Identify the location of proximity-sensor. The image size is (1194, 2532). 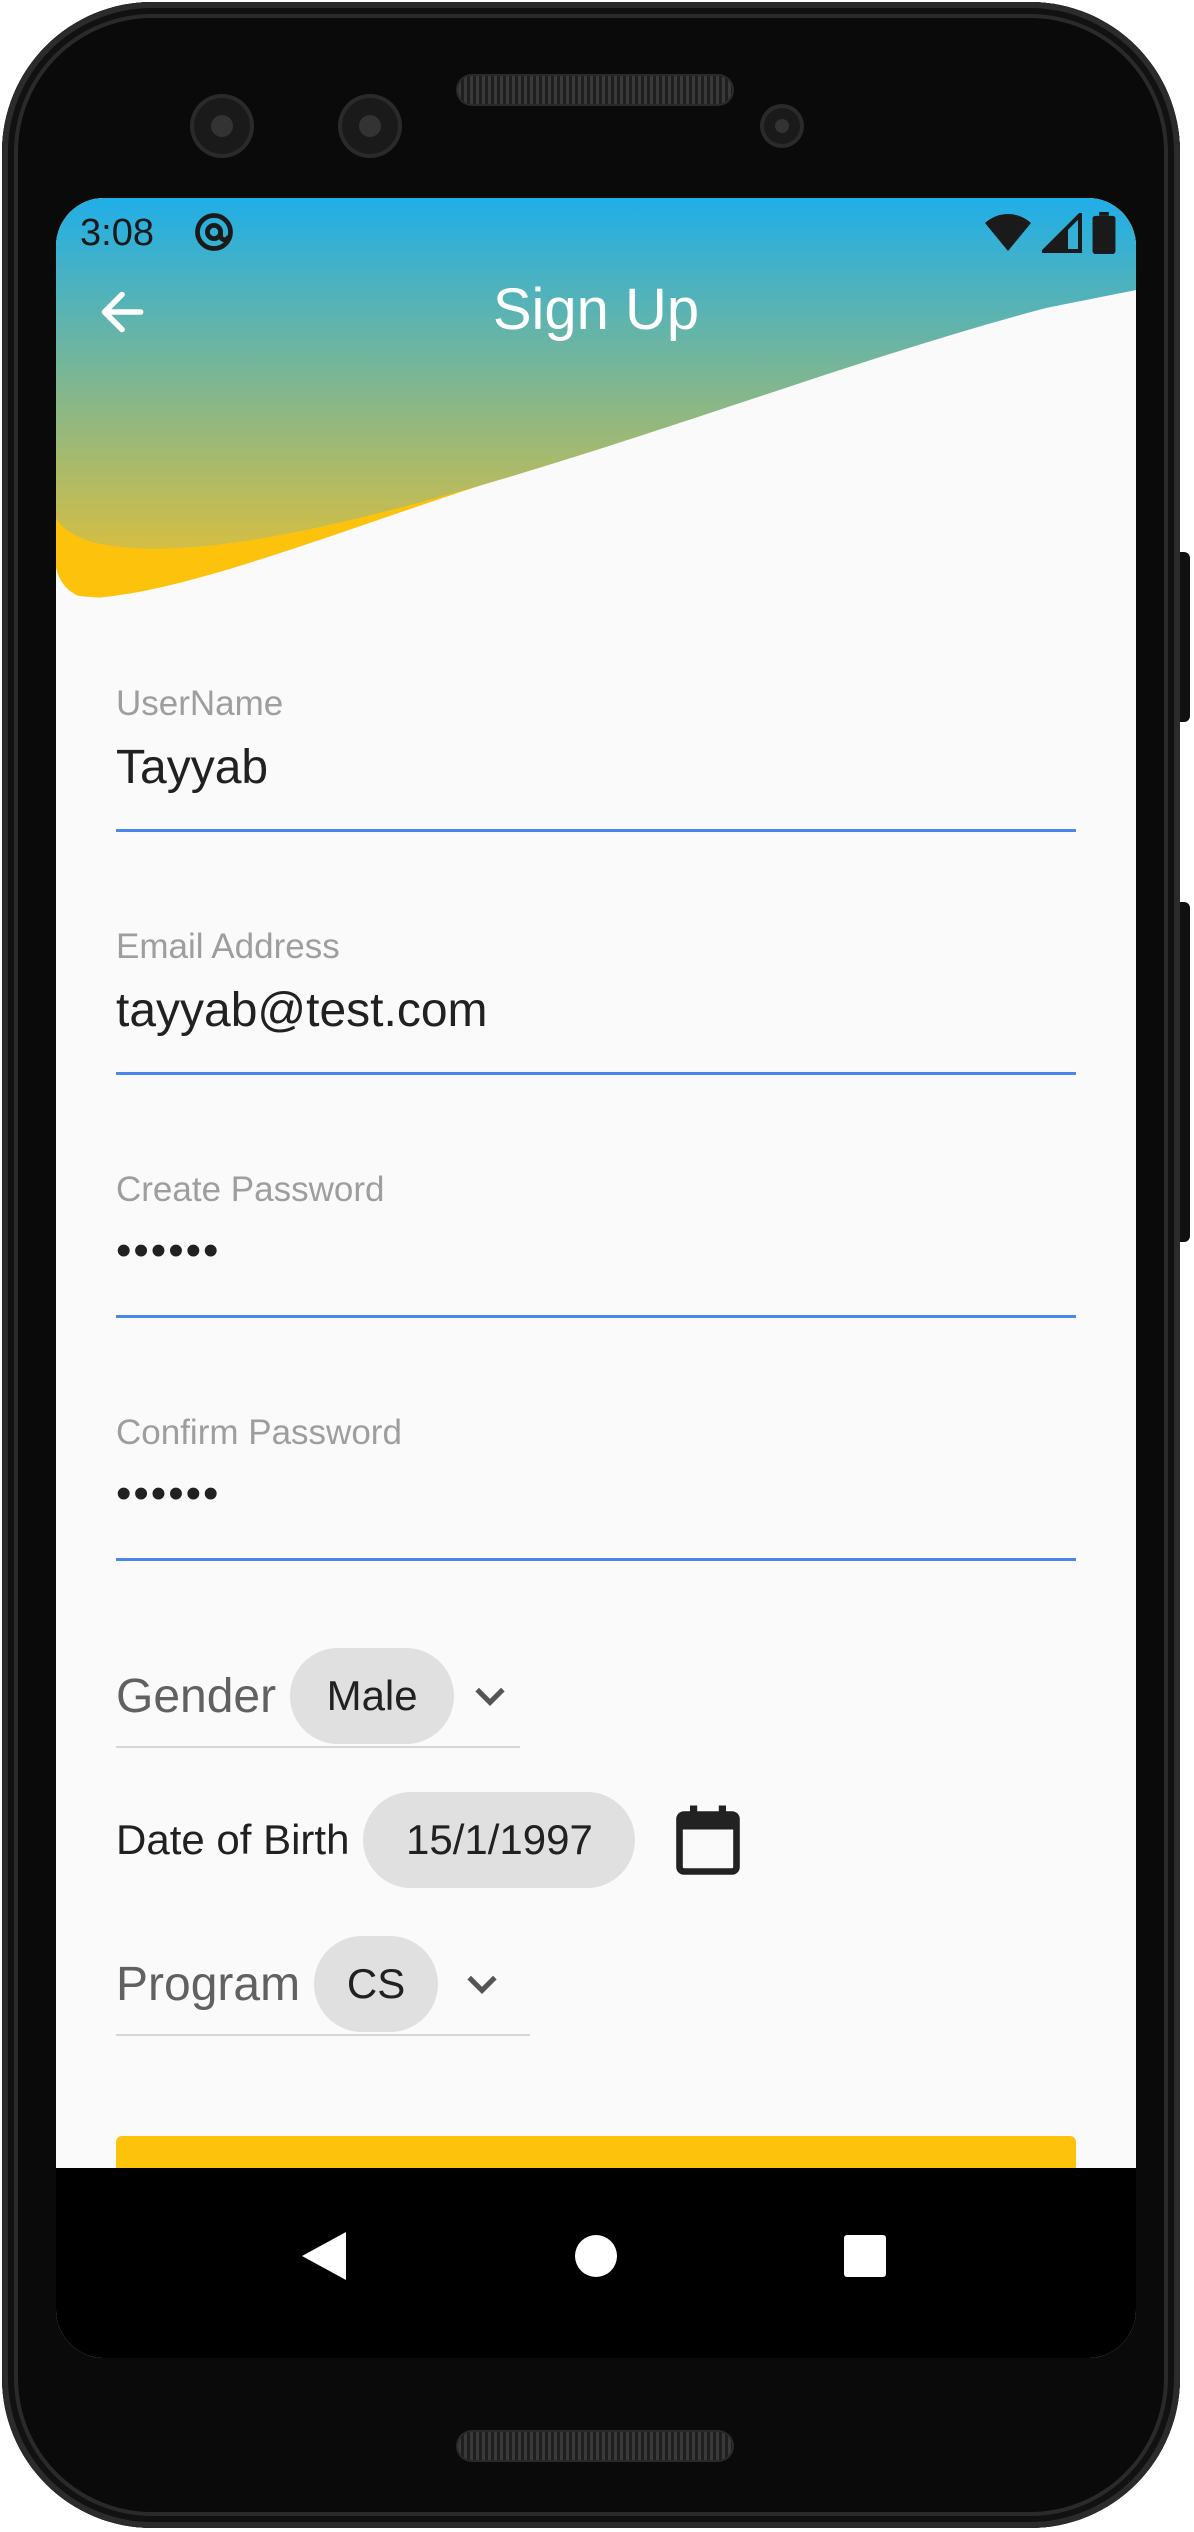
(782, 126).